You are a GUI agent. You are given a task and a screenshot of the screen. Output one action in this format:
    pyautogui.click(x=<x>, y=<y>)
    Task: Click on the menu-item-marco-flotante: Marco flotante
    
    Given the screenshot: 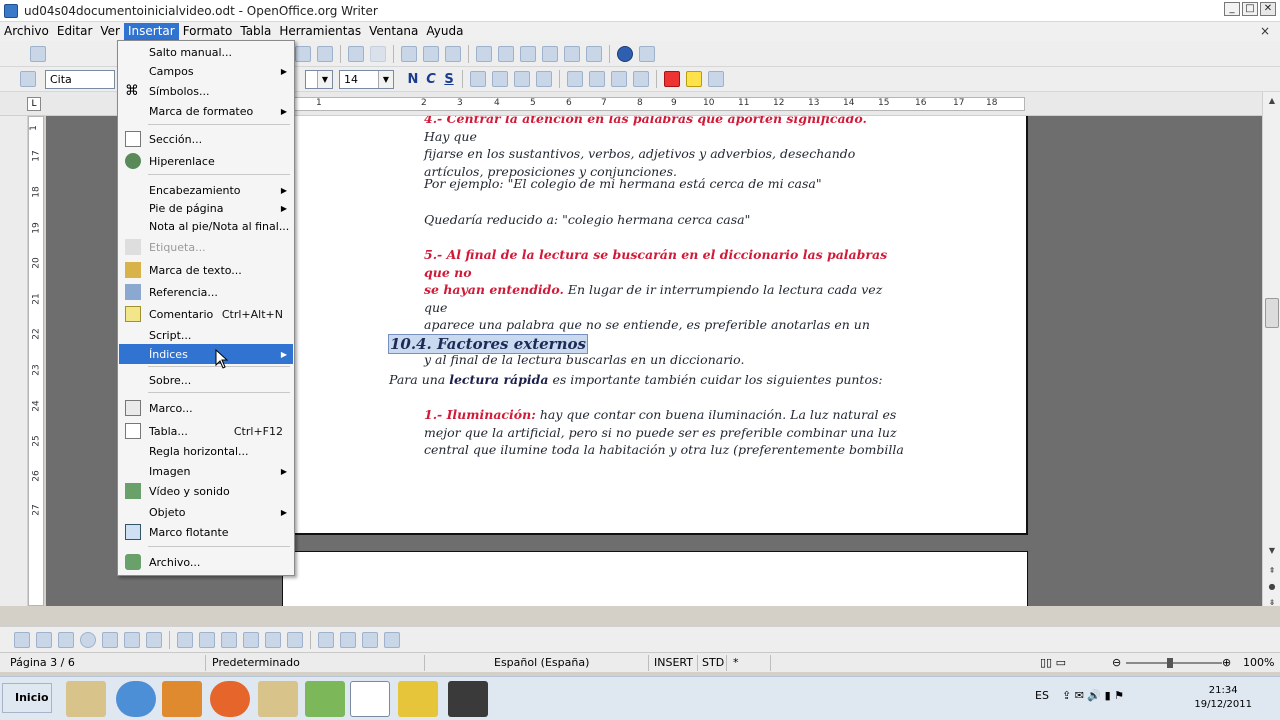 What is the action you would take?
    pyautogui.click(x=206, y=532)
    